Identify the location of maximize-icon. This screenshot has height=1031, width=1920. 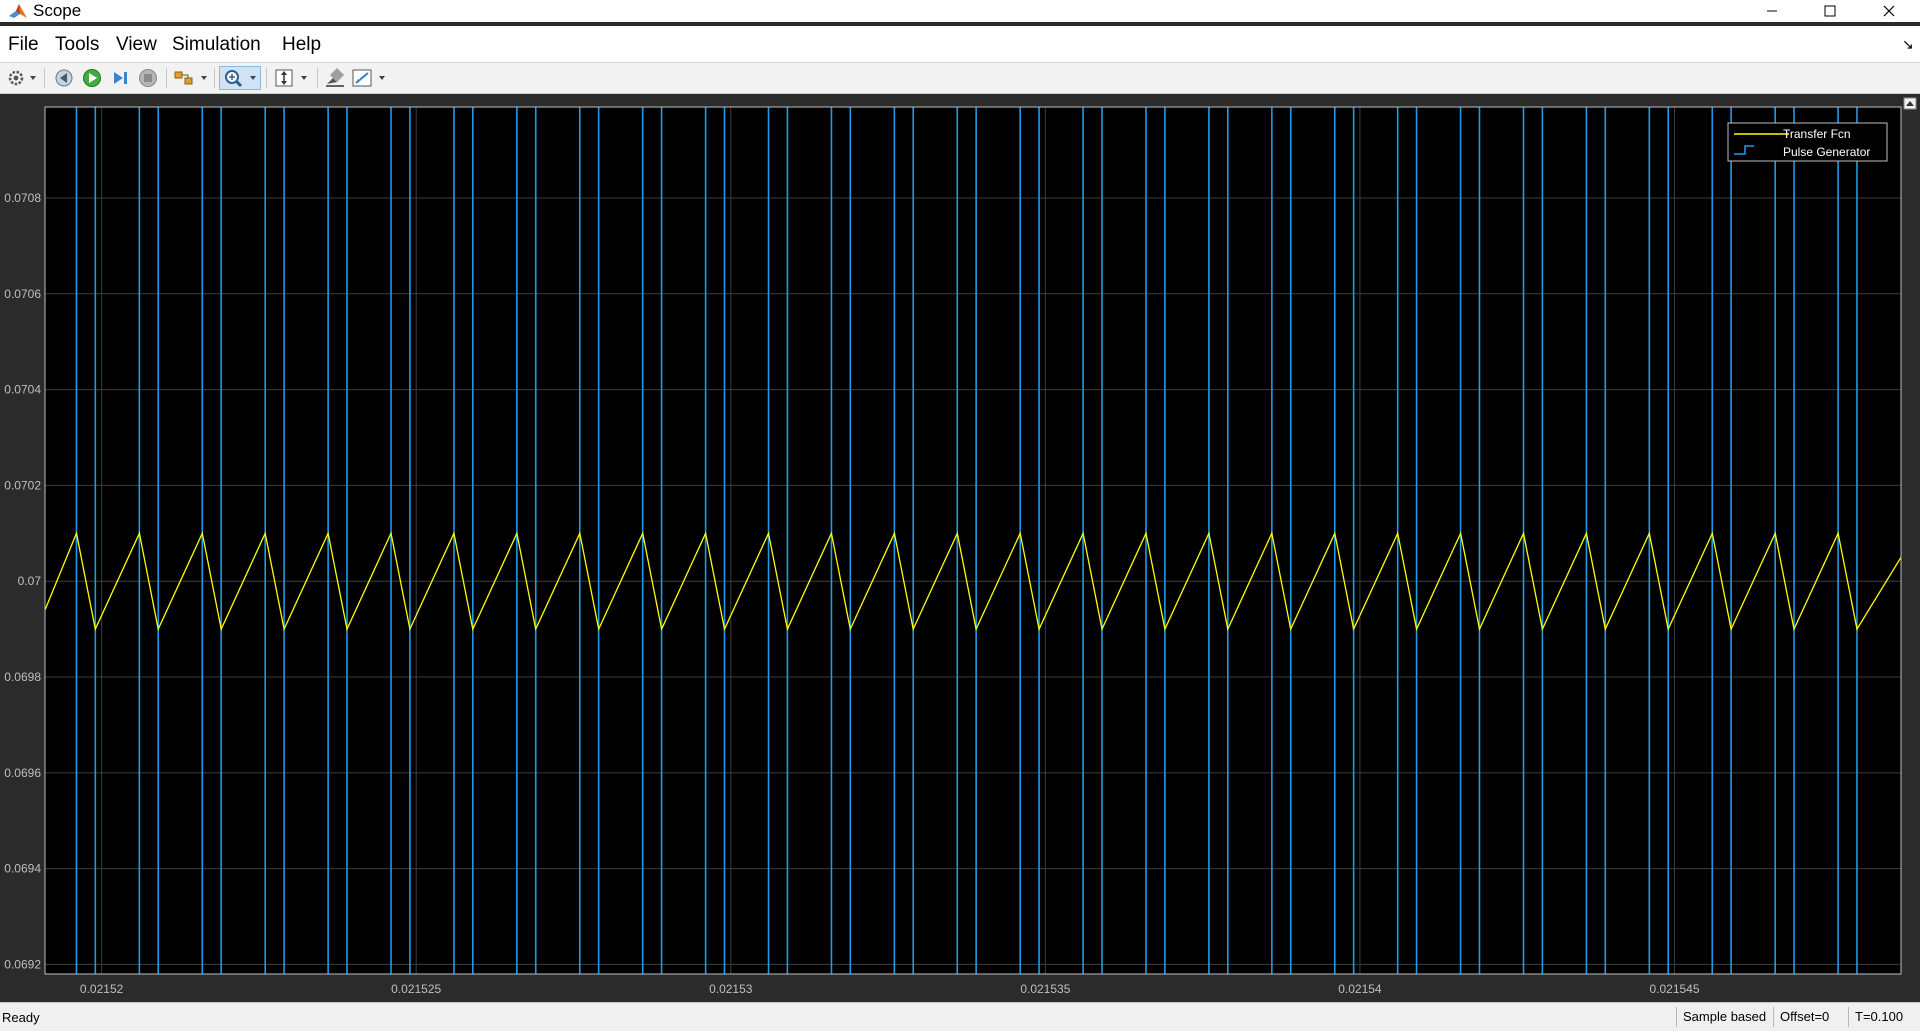
(1830, 11).